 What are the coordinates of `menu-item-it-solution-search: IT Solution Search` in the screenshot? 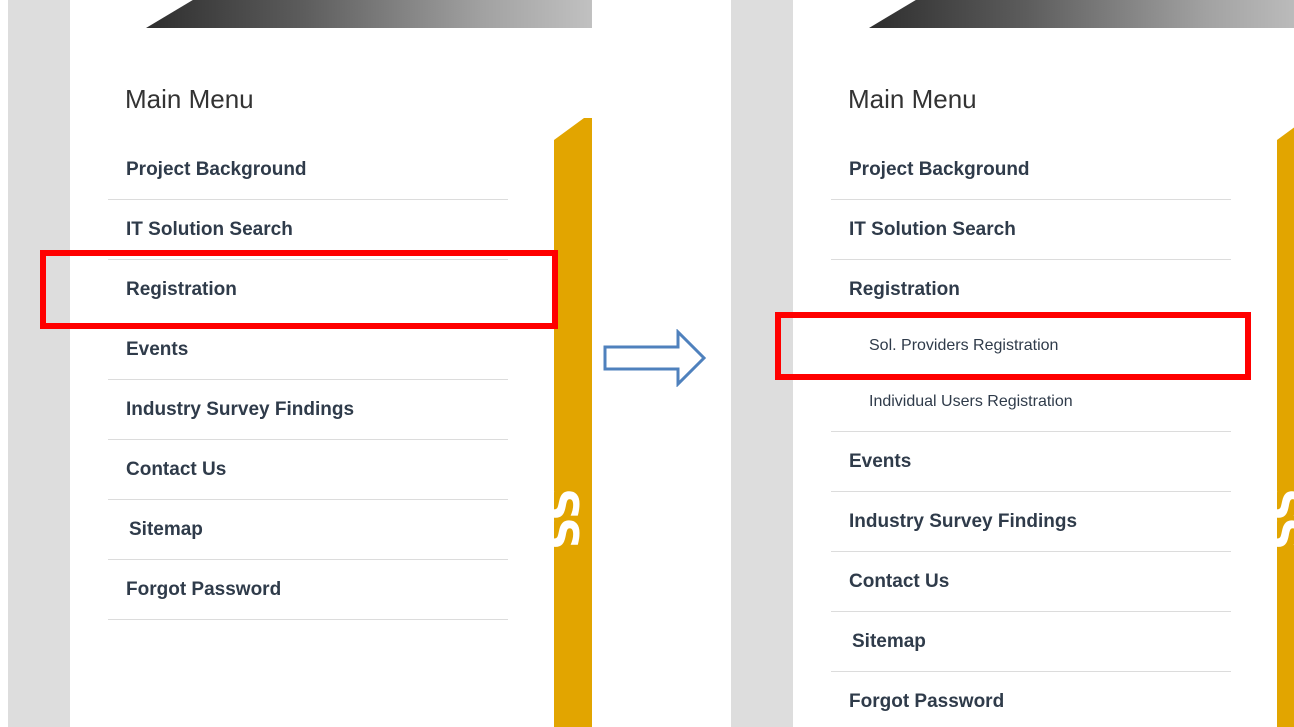 It's located at (1031, 230).